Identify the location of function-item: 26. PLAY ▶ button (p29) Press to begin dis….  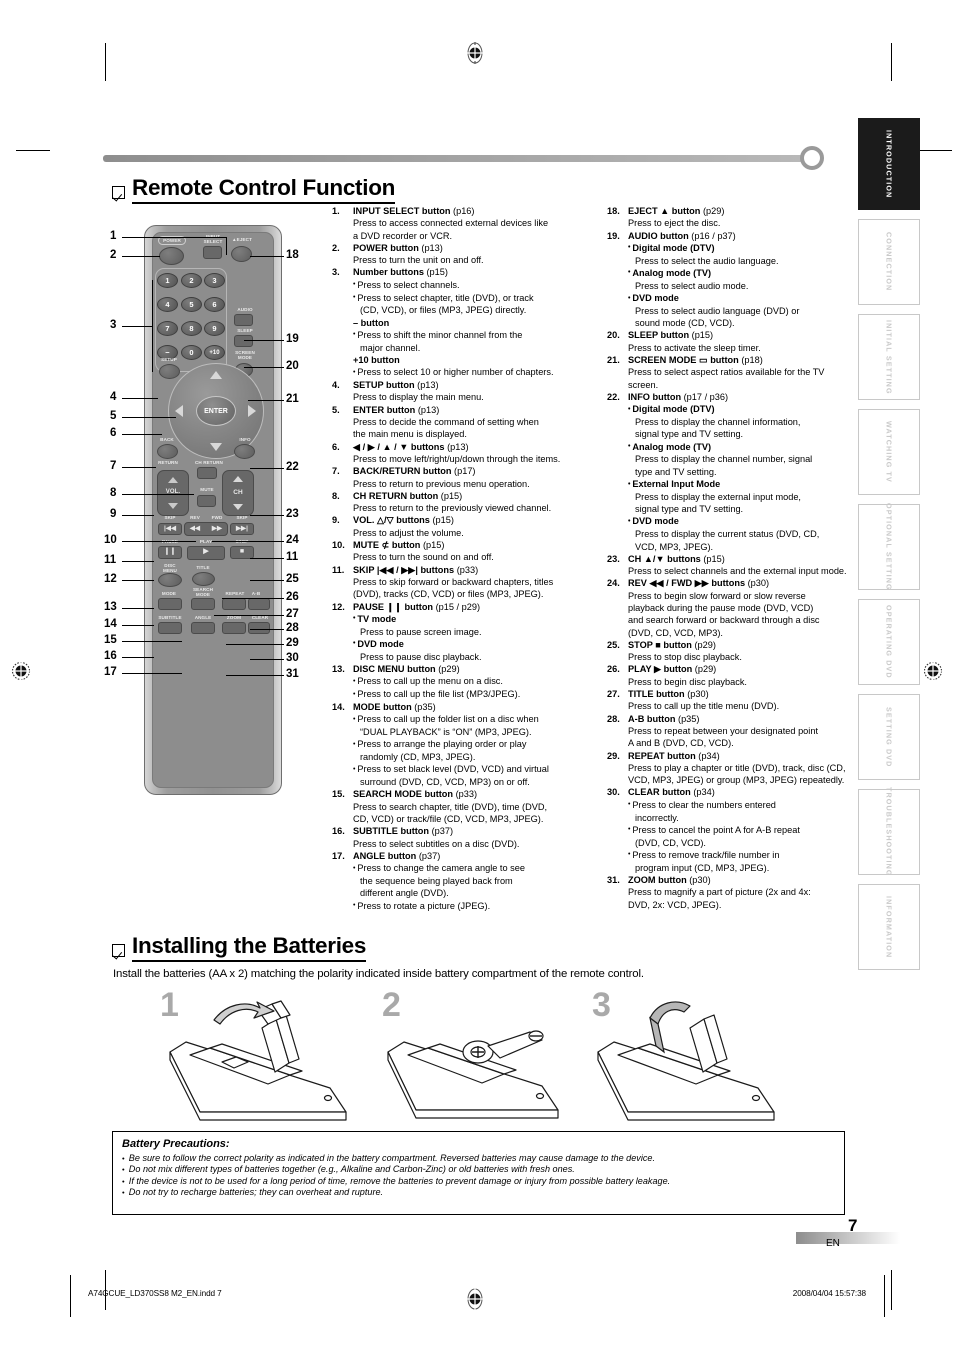
(731, 675).